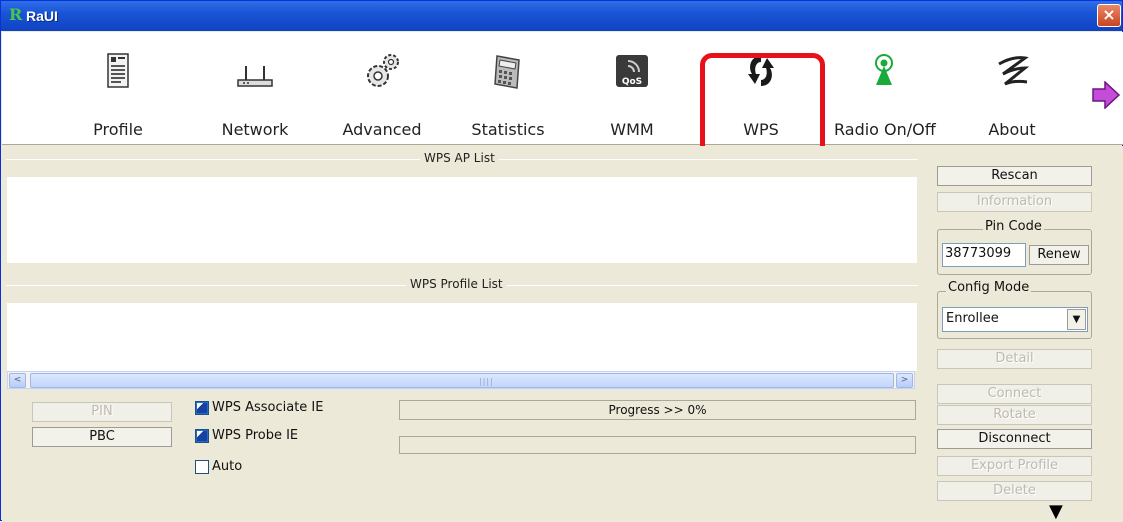 The width and height of the screenshot is (1123, 522). I want to click on information-button: Information, so click(1014, 202).